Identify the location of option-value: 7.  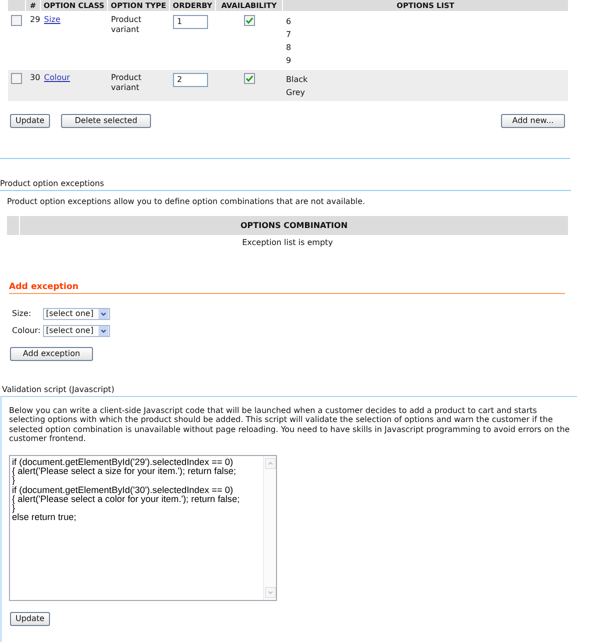
(289, 35).